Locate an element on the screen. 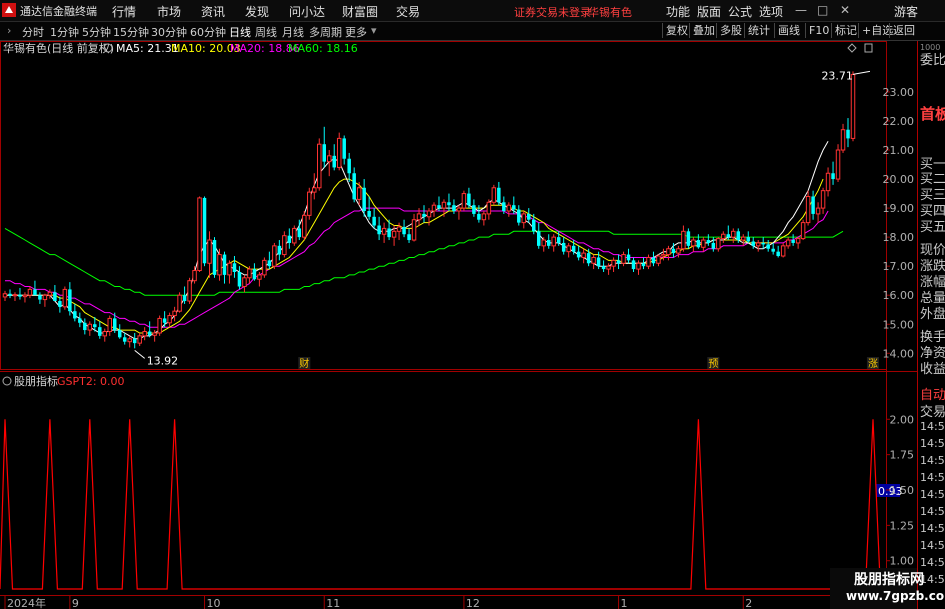 This screenshot has height=609, width=945. menu-item-wealth: 财富圈 is located at coordinates (360, 11).